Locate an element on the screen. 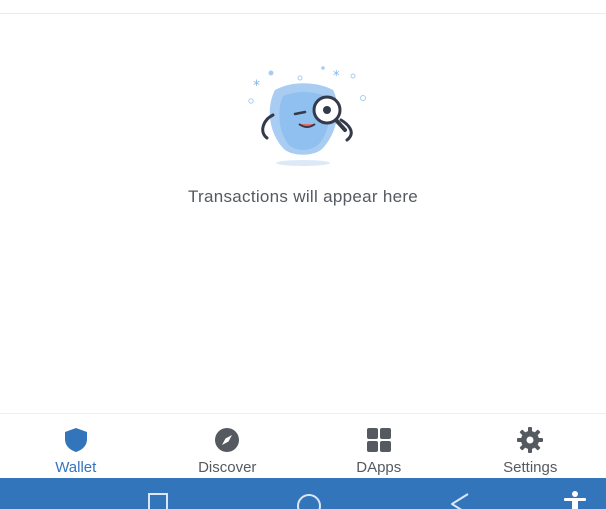 Image resolution: width=606 pixels, height=509 pixels. nav-item-dapps: DApps is located at coordinates (379, 446).